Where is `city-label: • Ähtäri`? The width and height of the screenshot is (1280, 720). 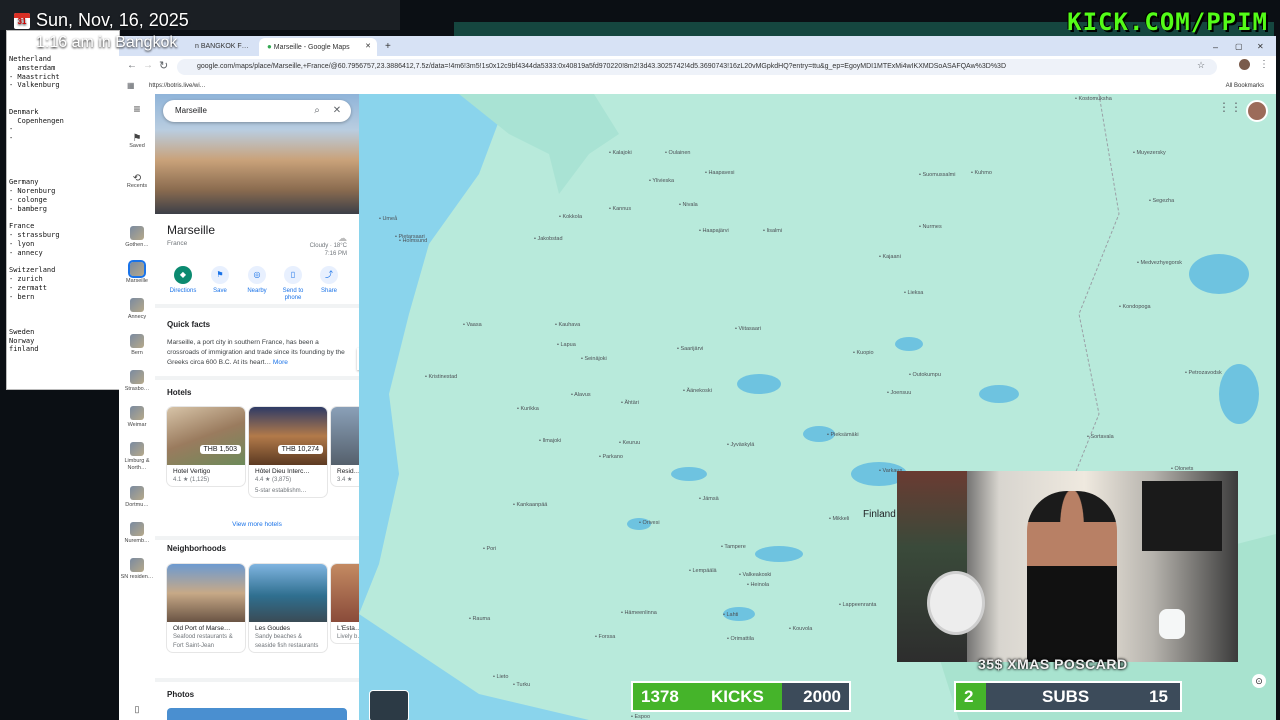 city-label: • Ähtäri is located at coordinates (630, 403).